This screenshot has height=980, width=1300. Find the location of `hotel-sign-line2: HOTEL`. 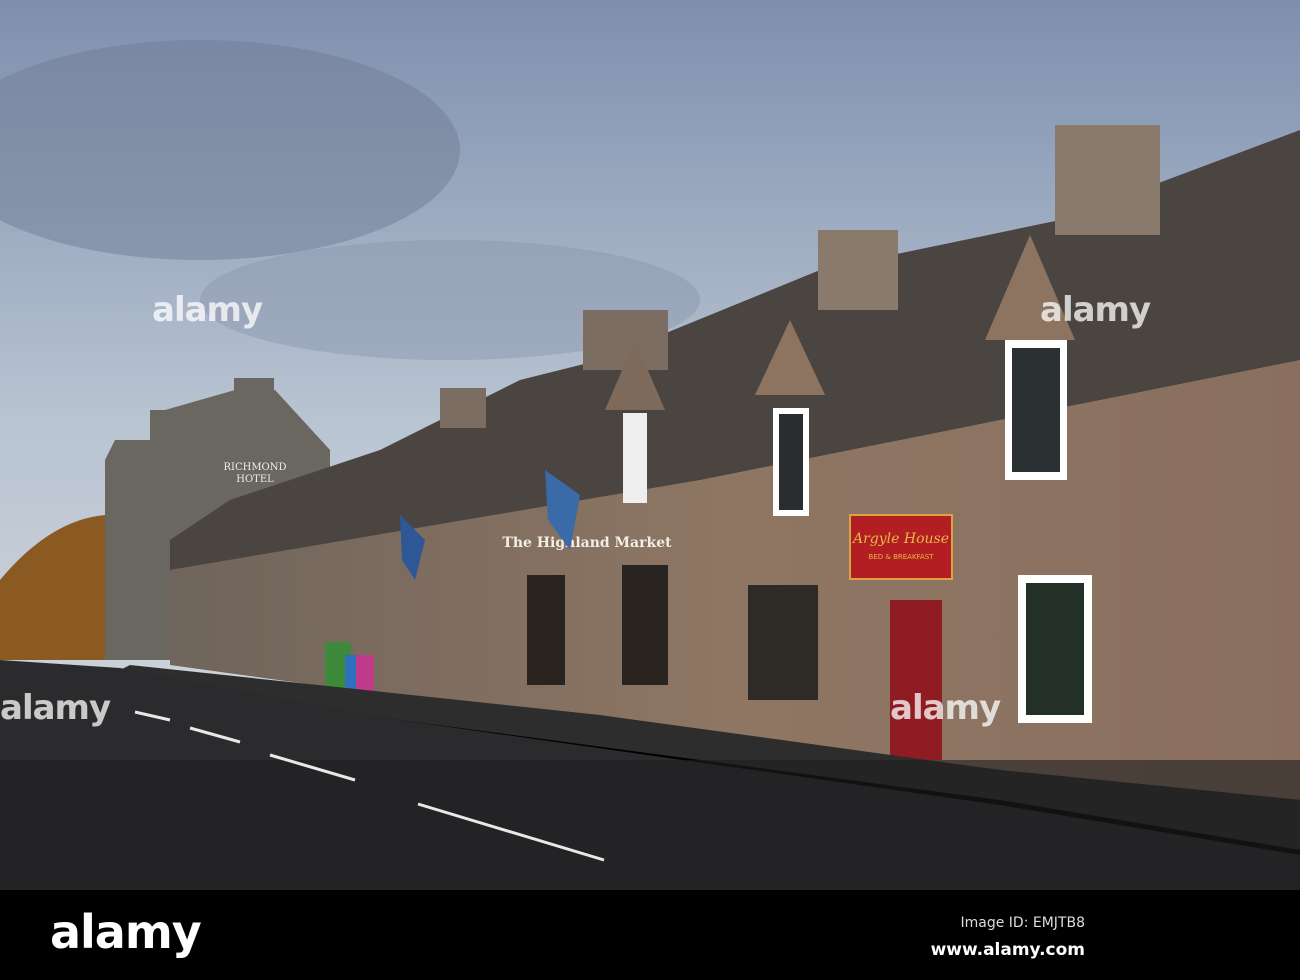

hotel-sign-line2: HOTEL is located at coordinates (255, 479).